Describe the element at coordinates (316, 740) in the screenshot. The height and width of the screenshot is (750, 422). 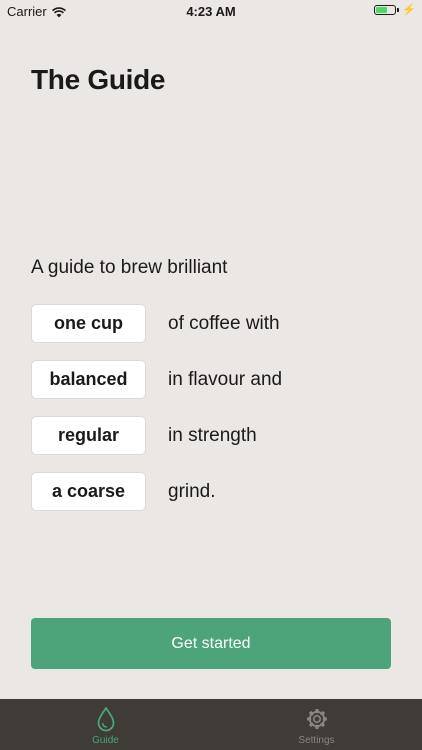
I see `tab-label-settings: Settings` at that location.